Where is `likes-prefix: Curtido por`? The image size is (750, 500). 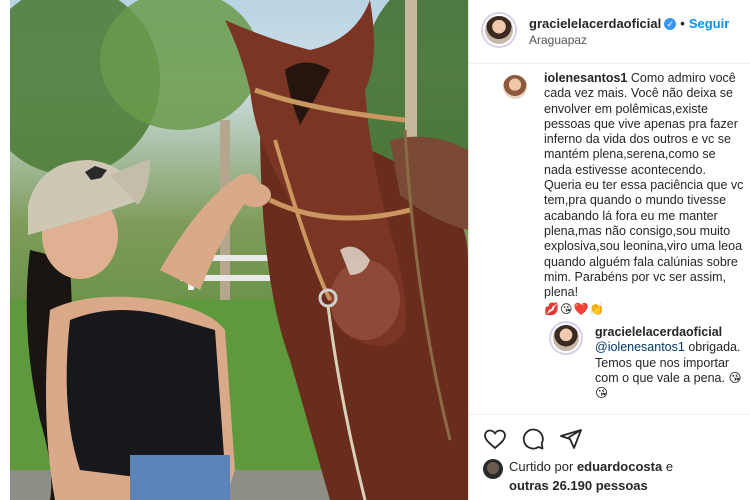
likes-prefix: Curtido por is located at coordinates (541, 466).